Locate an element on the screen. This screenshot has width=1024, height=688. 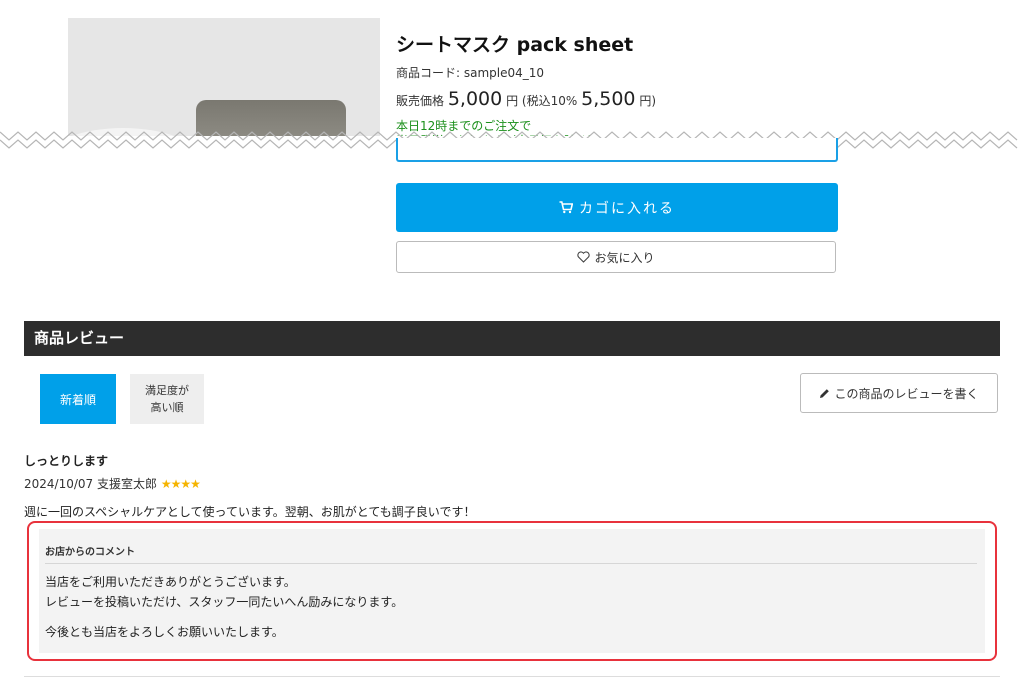
sort-by-rating-tab: 満足度が 高い順 is located at coordinates (167, 399).